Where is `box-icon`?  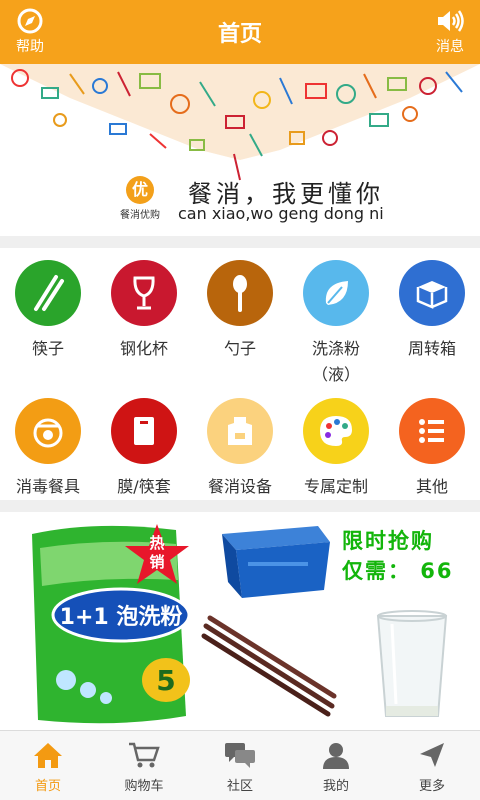
box-icon is located at coordinates (432, 293).